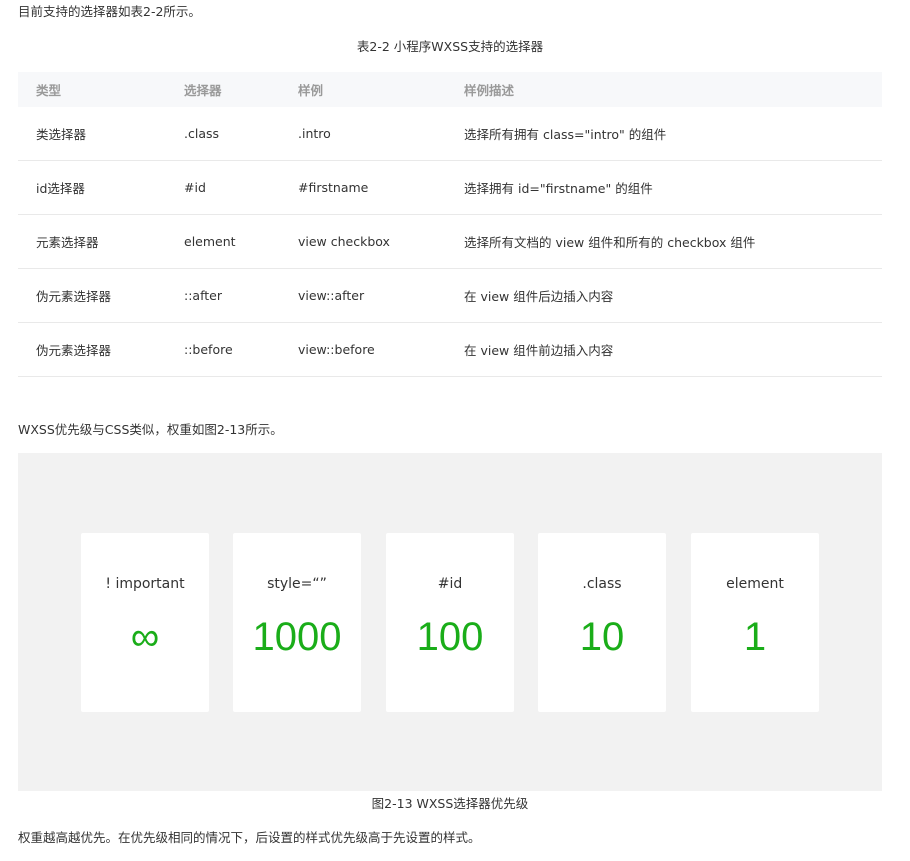  Describe the element at coordinates (297, 584) in the screenshot. I see `card-label: style=“”` at that location.